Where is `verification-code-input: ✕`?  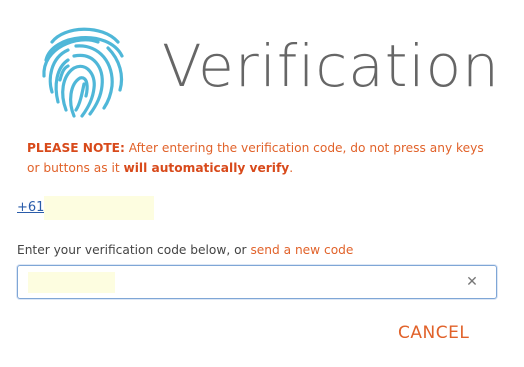
verification-code-input: ✕ is located at coordinates (257, 282).